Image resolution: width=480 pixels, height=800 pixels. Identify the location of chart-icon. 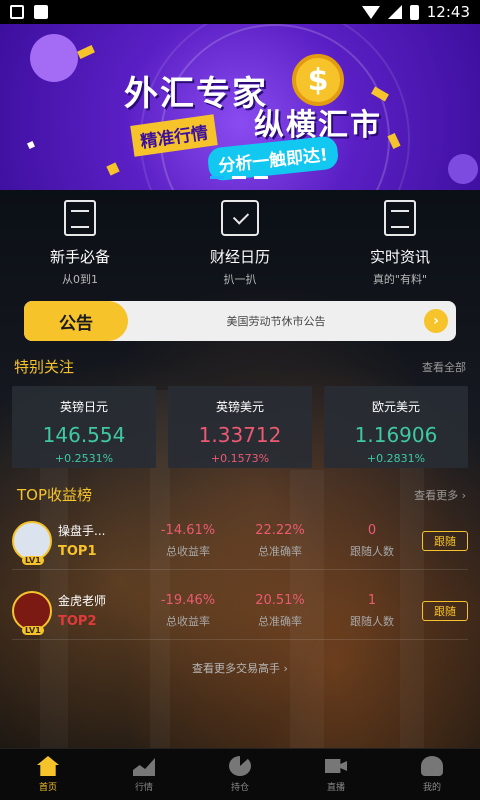
(144, 767).